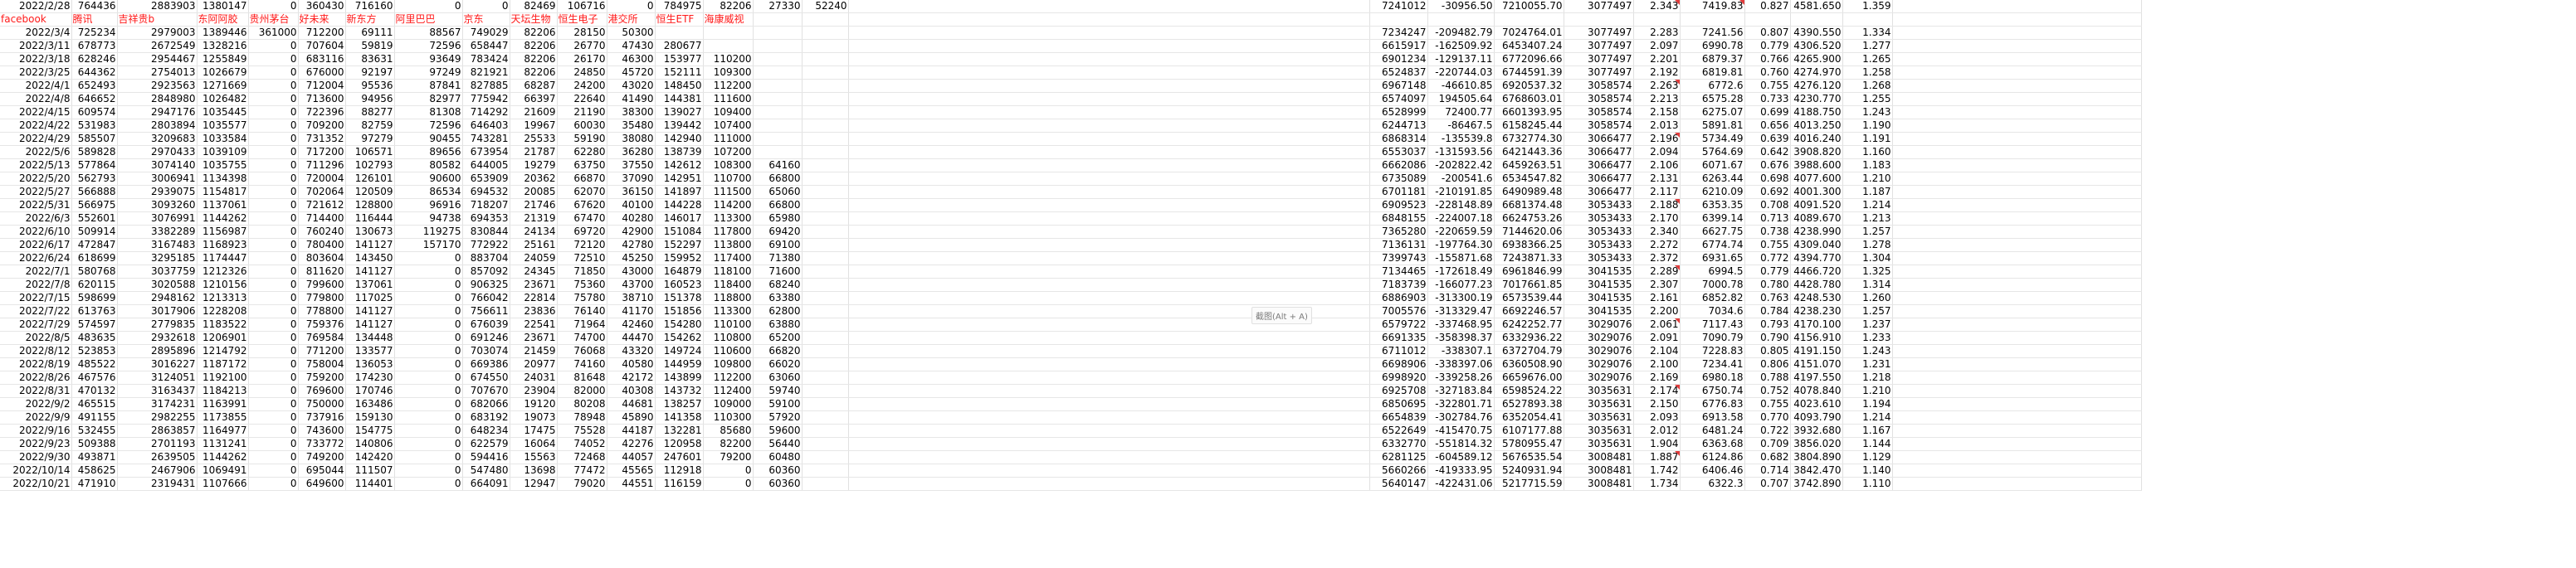 This screenshot has height=568, width=2576. I want to click on value-cell: 74160, so click(582, 364).